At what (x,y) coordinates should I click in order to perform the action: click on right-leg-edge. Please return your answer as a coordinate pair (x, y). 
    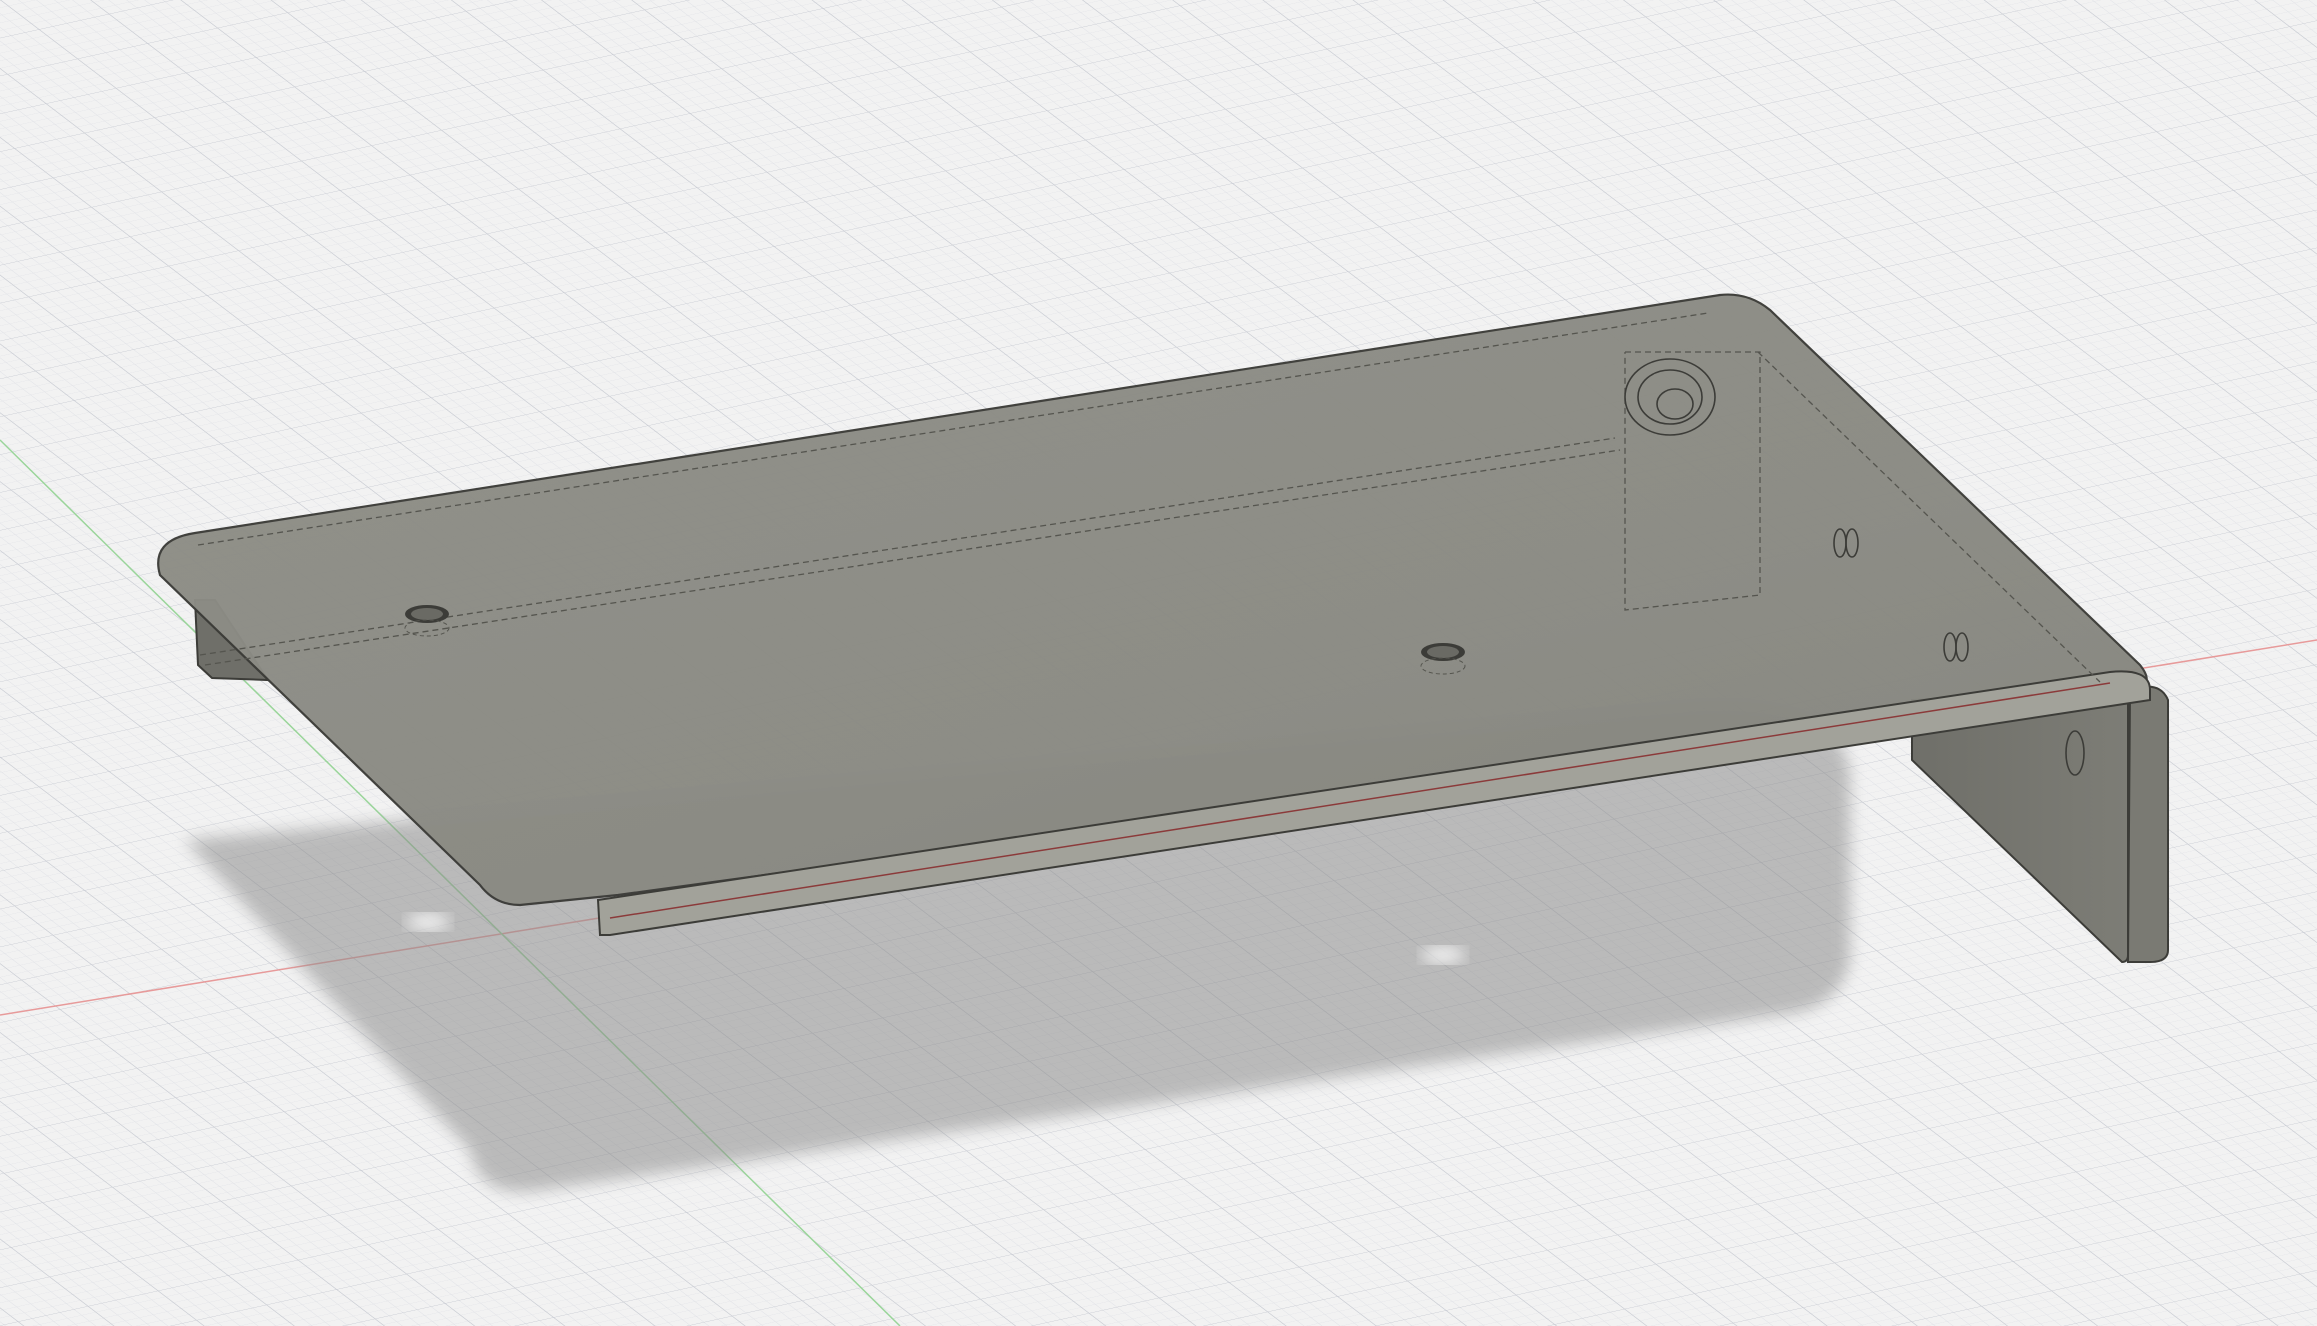
    Looking at the image, I should click on (2147, 824).